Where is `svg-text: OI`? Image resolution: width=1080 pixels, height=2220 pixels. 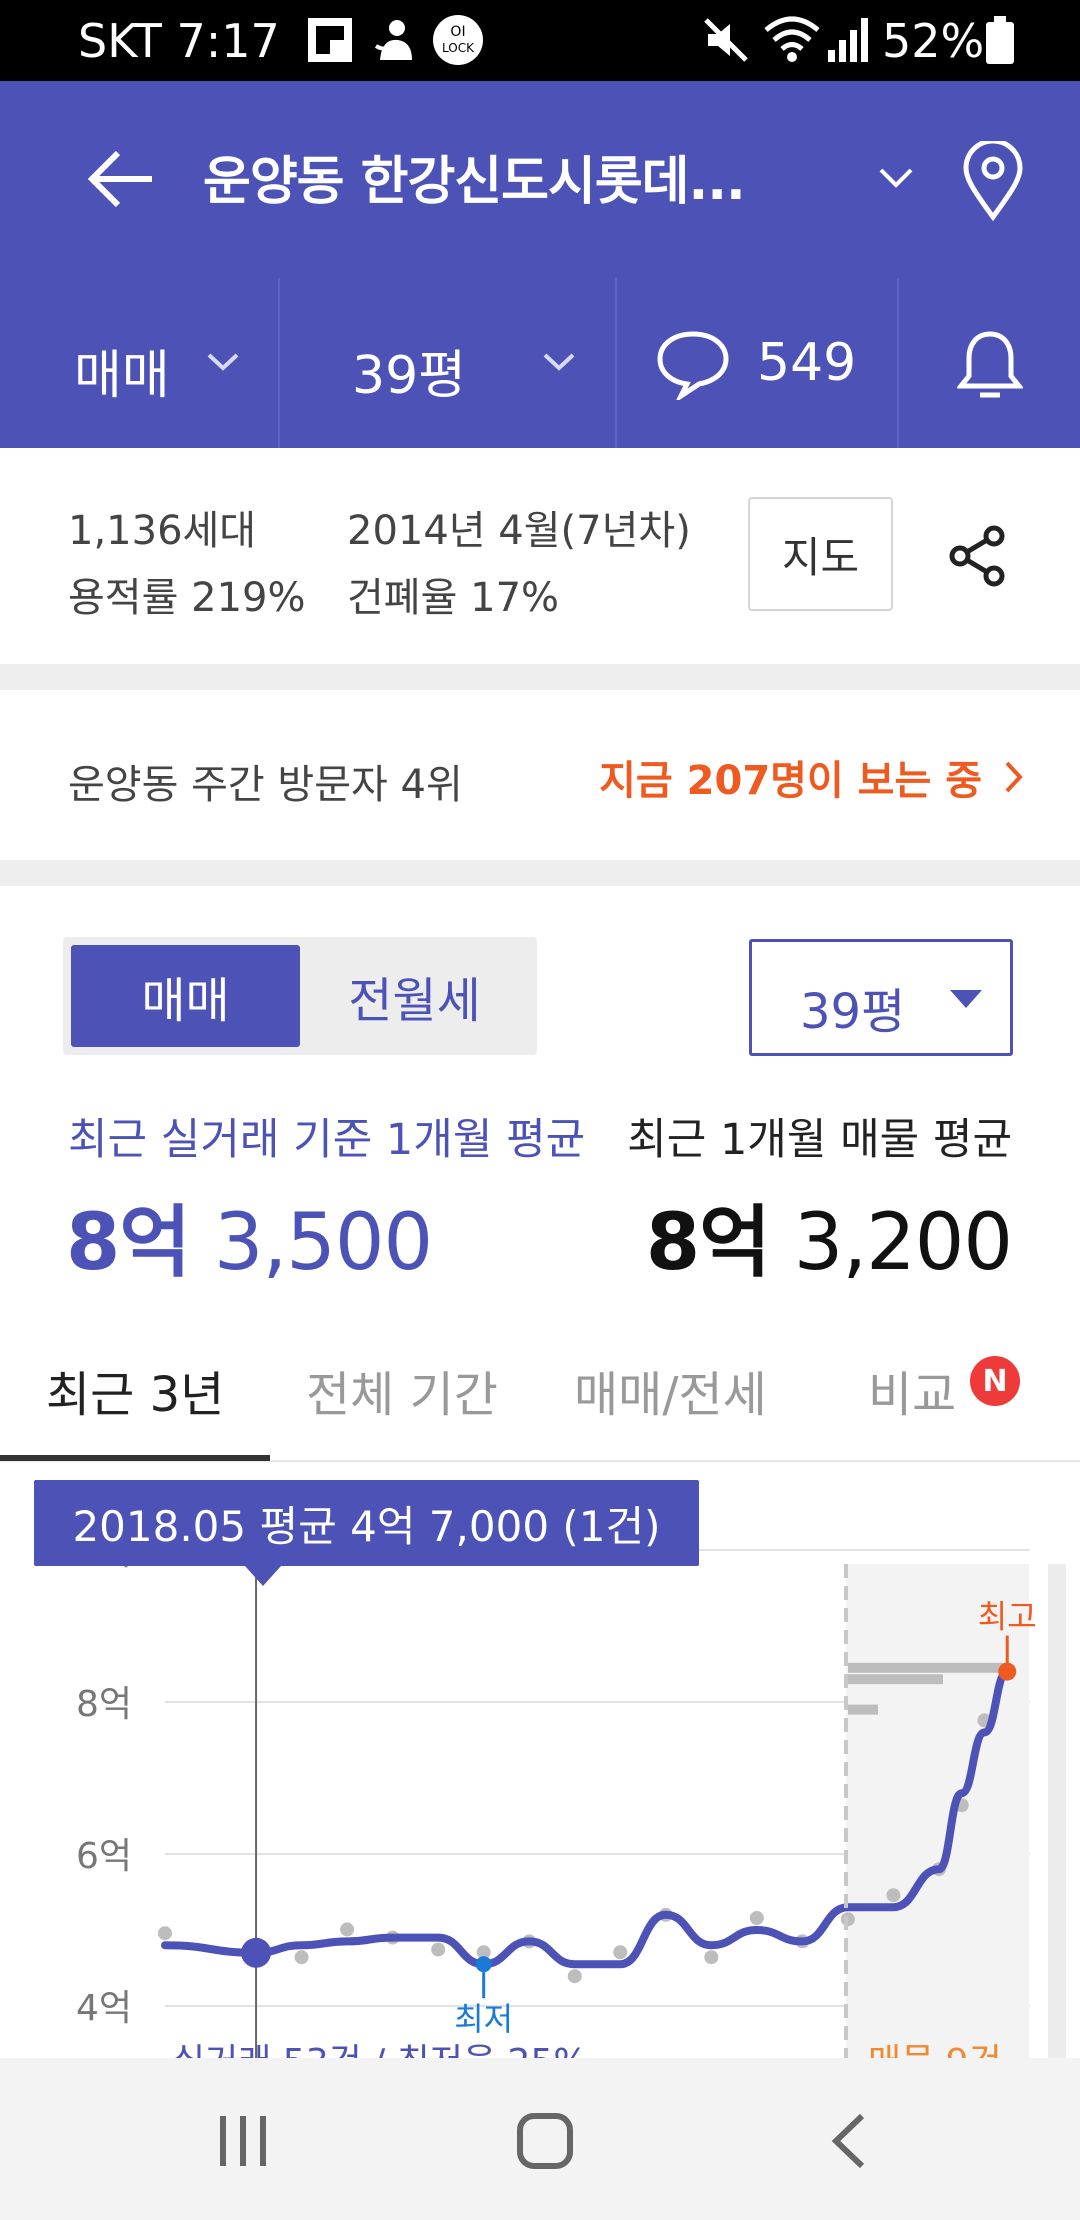 svg-text: OI is located at coordinates (457, 32).